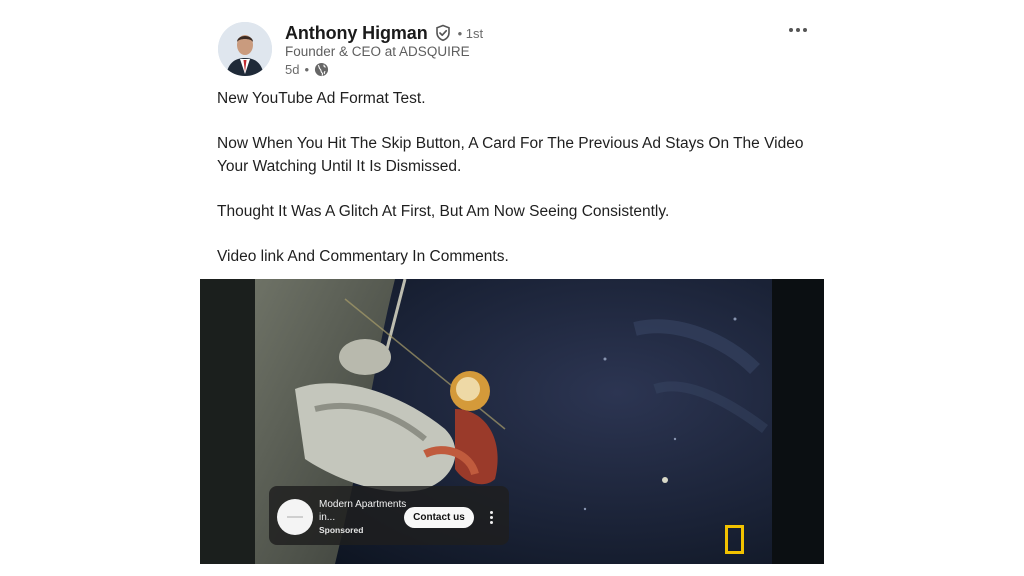  What do you see at coordinates (791, 30) in the screenshot?
I see `ellipsis-icon` at bounding box center [791, 30].